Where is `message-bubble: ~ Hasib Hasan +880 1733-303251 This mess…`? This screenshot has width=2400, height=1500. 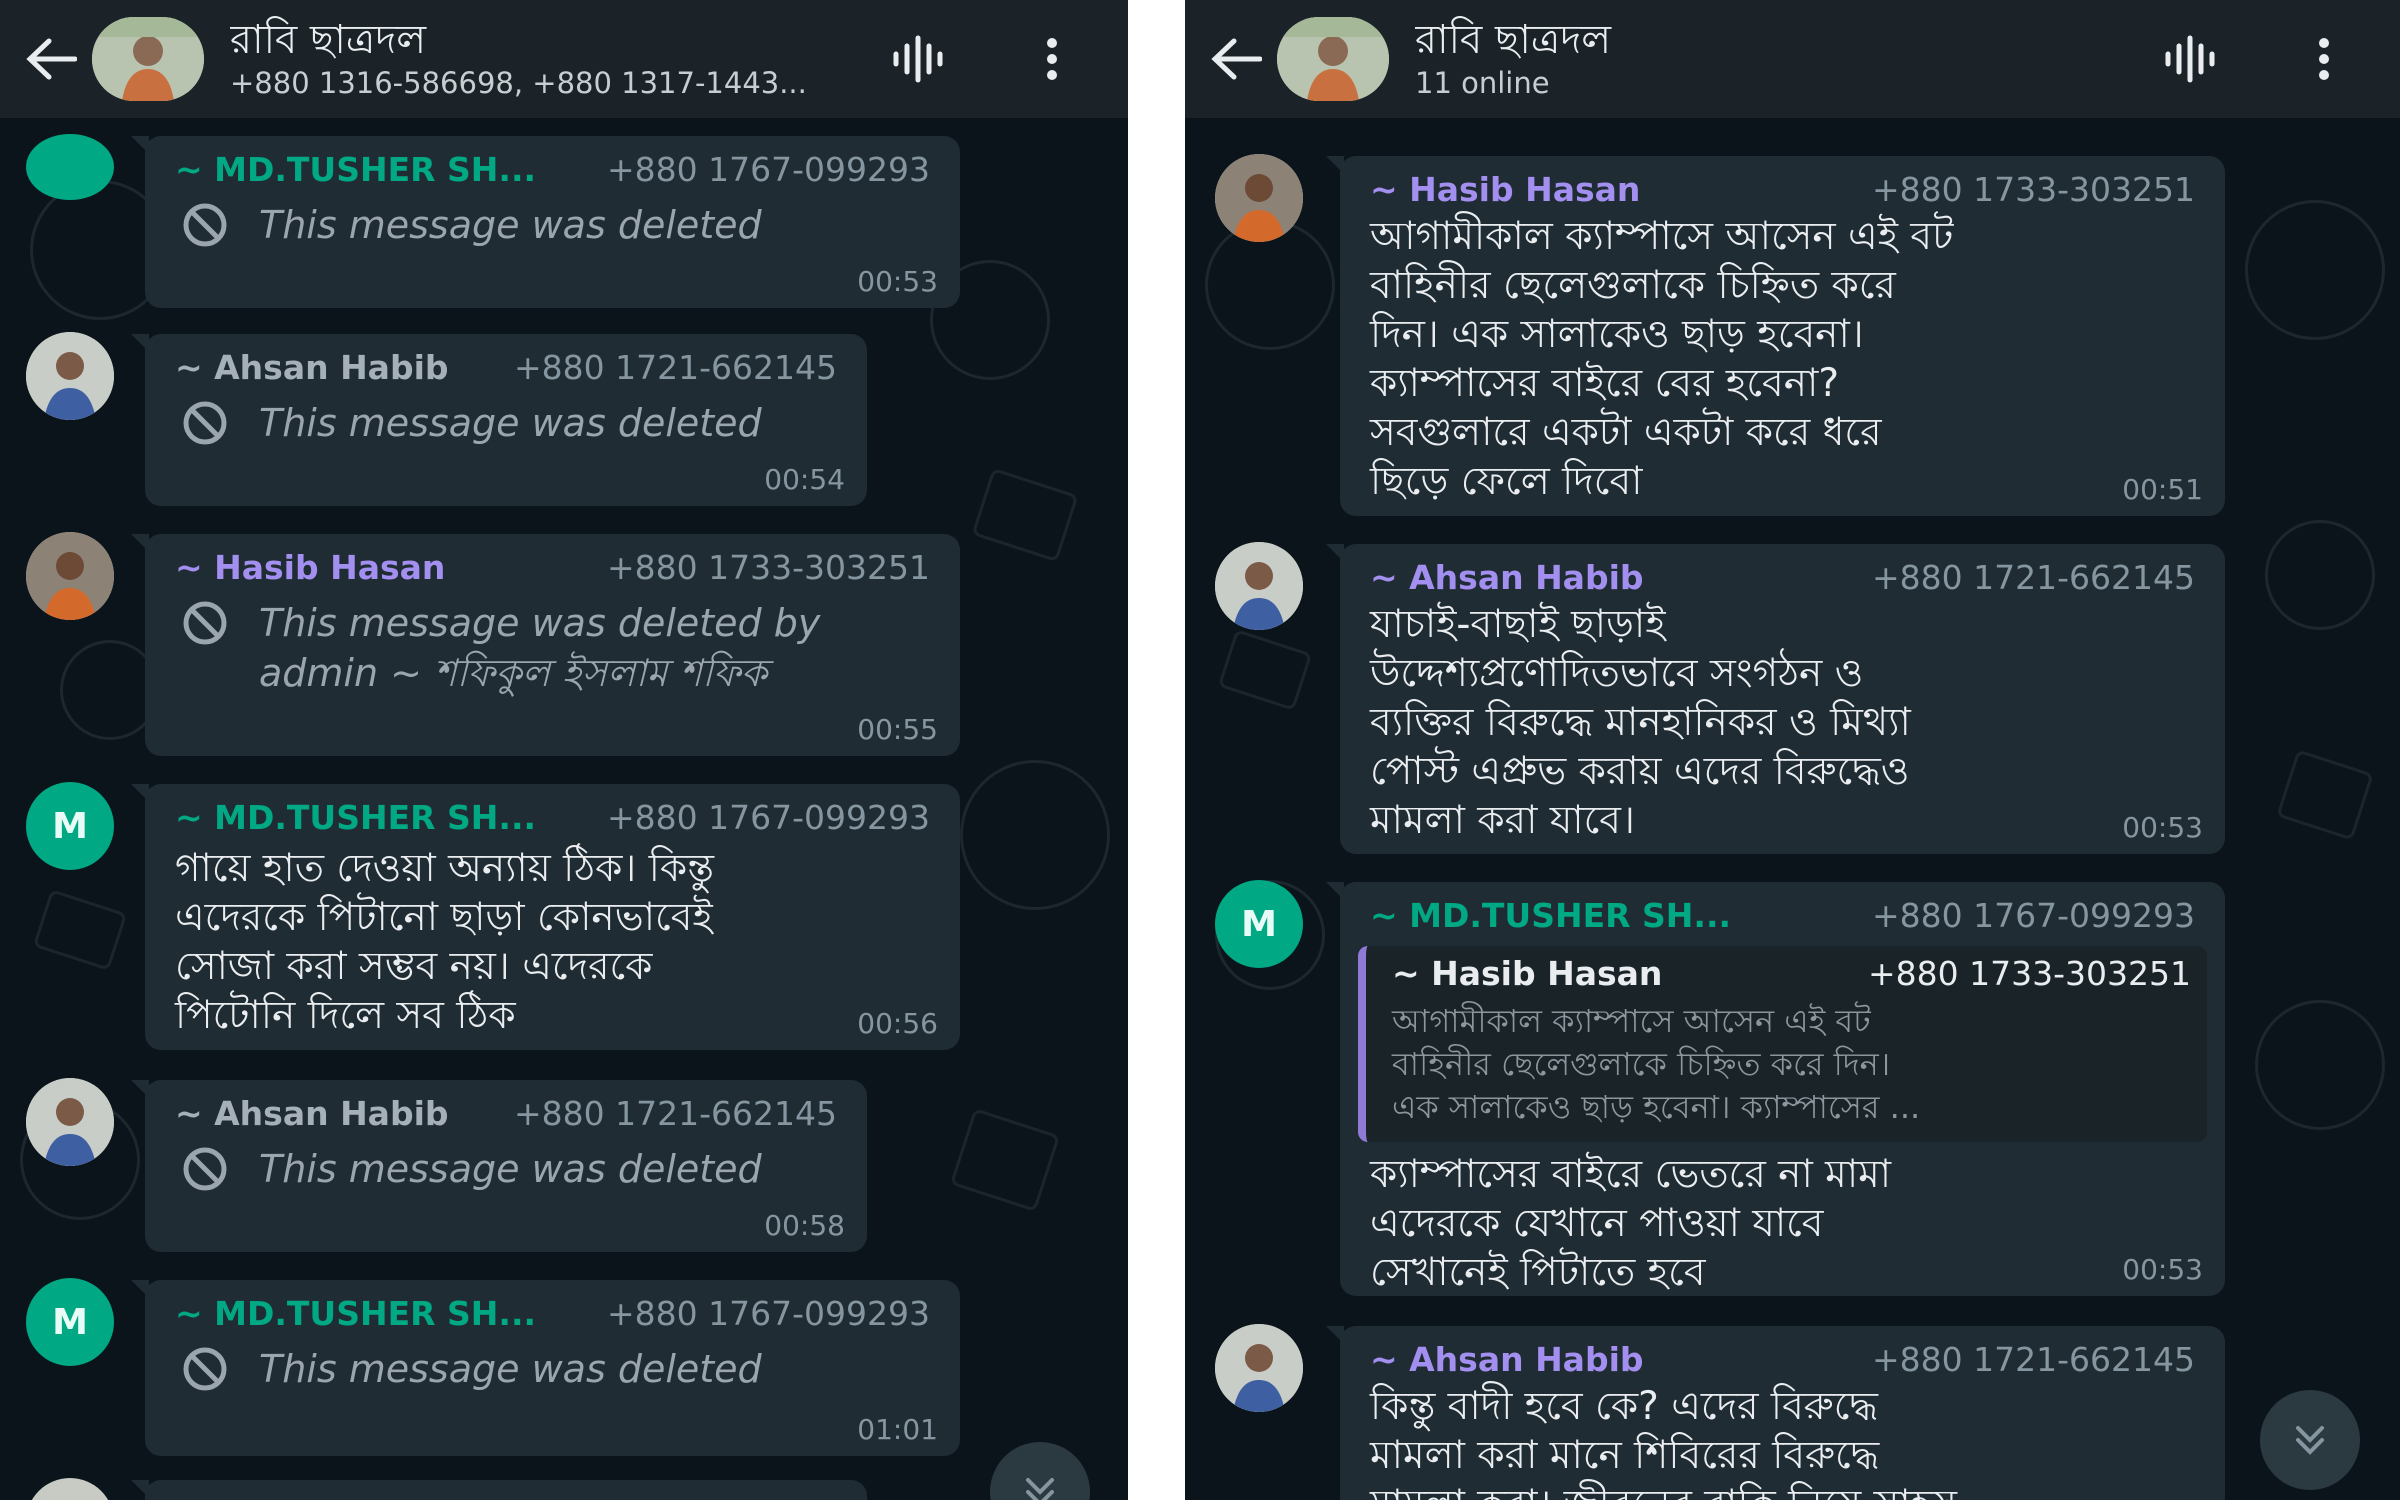
message-bubble: ~ Hasib Hasan +880 1733-303251 This mess… is located at coordinates (545, 645).